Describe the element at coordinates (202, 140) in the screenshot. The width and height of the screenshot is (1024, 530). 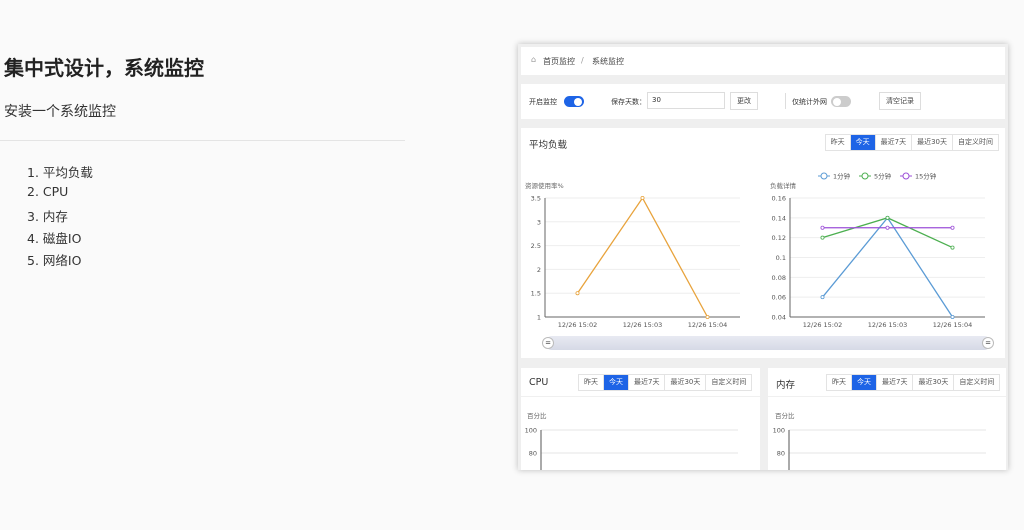
I see `divider` at that location.